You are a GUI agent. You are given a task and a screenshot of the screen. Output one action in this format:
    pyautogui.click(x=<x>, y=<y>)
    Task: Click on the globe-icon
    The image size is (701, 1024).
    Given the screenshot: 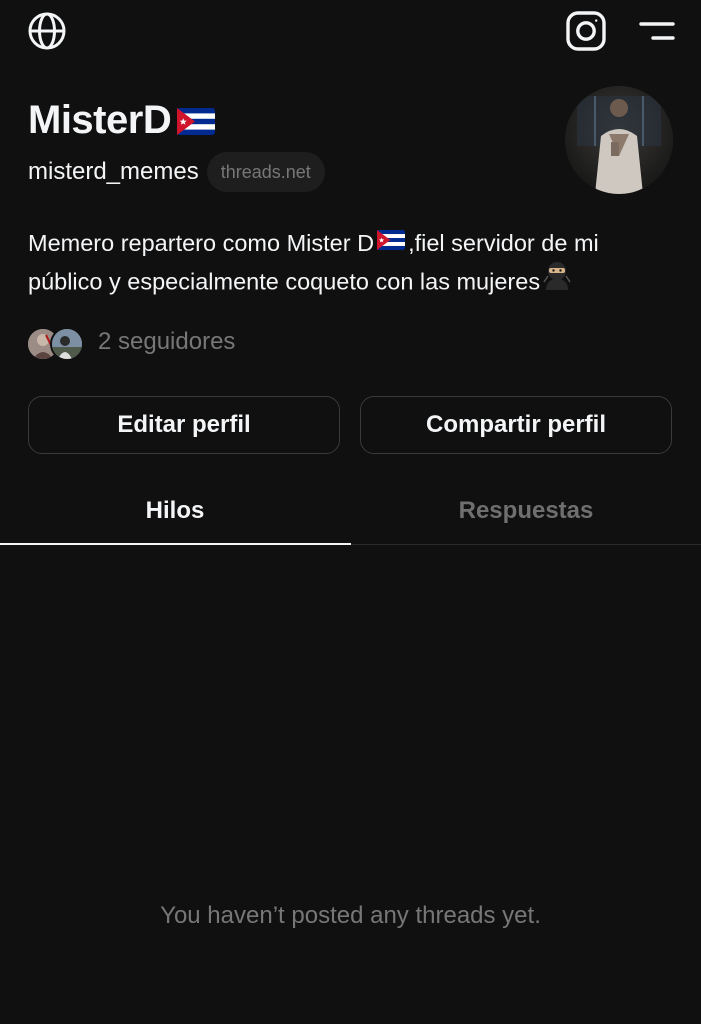 What is the action you would take?
    pyautogui.click(x=47, y=31)
    